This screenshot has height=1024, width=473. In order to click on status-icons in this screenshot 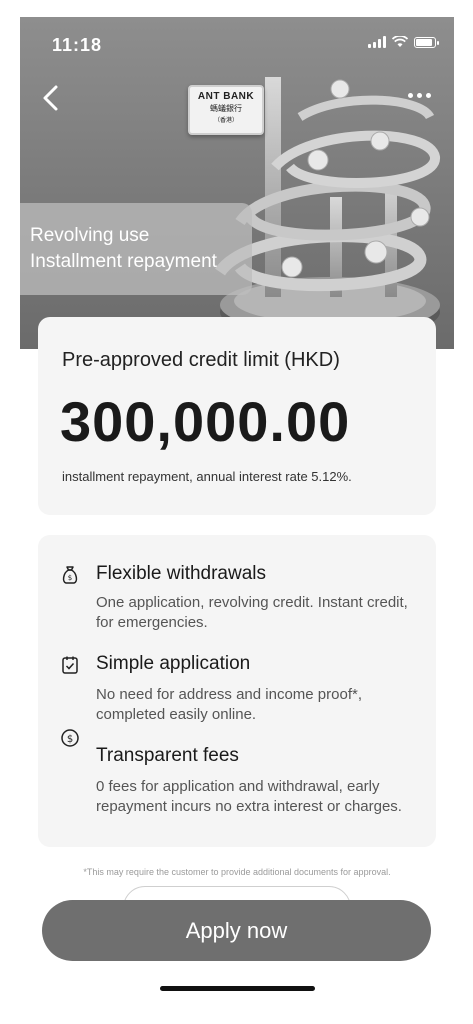, I will do `click(403, 42)`.